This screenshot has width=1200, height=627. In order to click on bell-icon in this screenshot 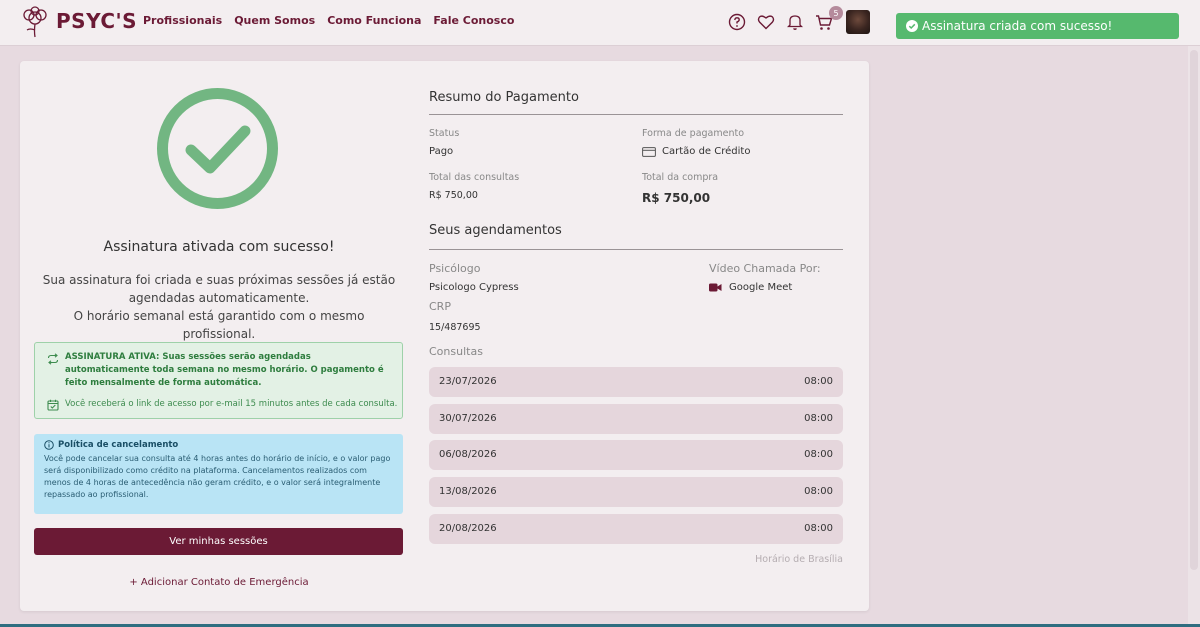, I will do `click(795, 22)`.